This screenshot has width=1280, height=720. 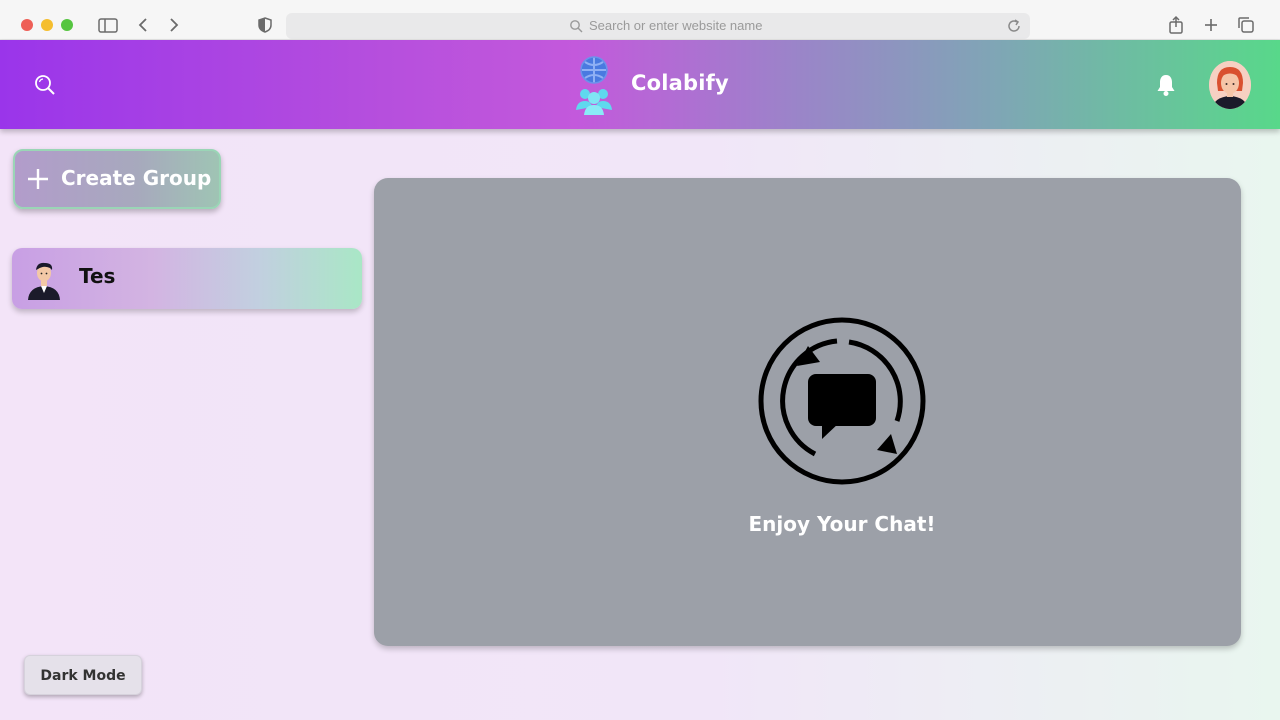 I want to click on new-tab-icon, so click(x=1211, y=25).